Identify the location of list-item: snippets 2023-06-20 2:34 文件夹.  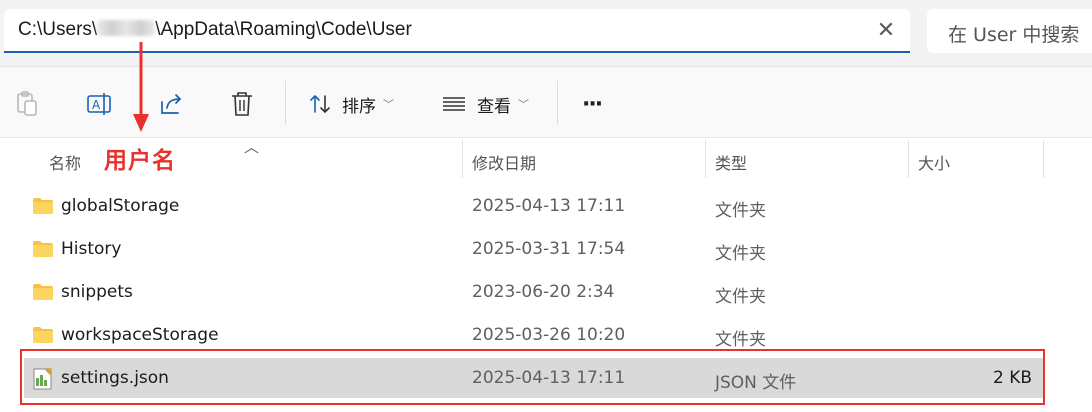
(534, 292).